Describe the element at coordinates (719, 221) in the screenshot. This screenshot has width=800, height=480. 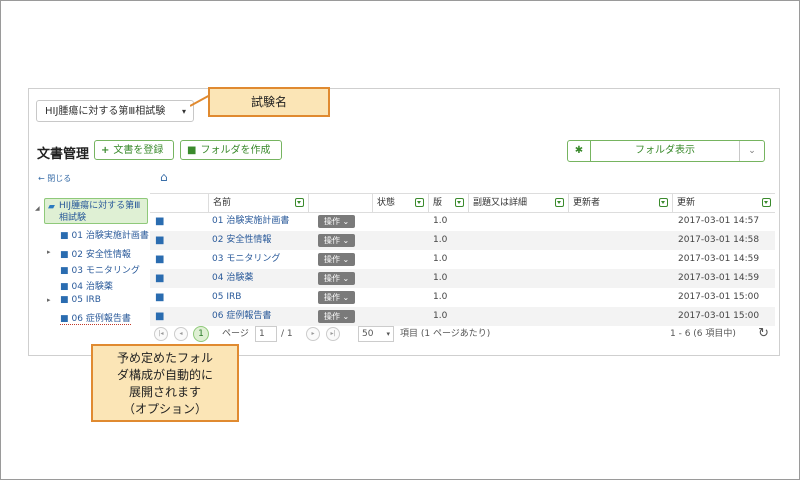
I see `row-updated: 2017-03-01 14:57` at that location.